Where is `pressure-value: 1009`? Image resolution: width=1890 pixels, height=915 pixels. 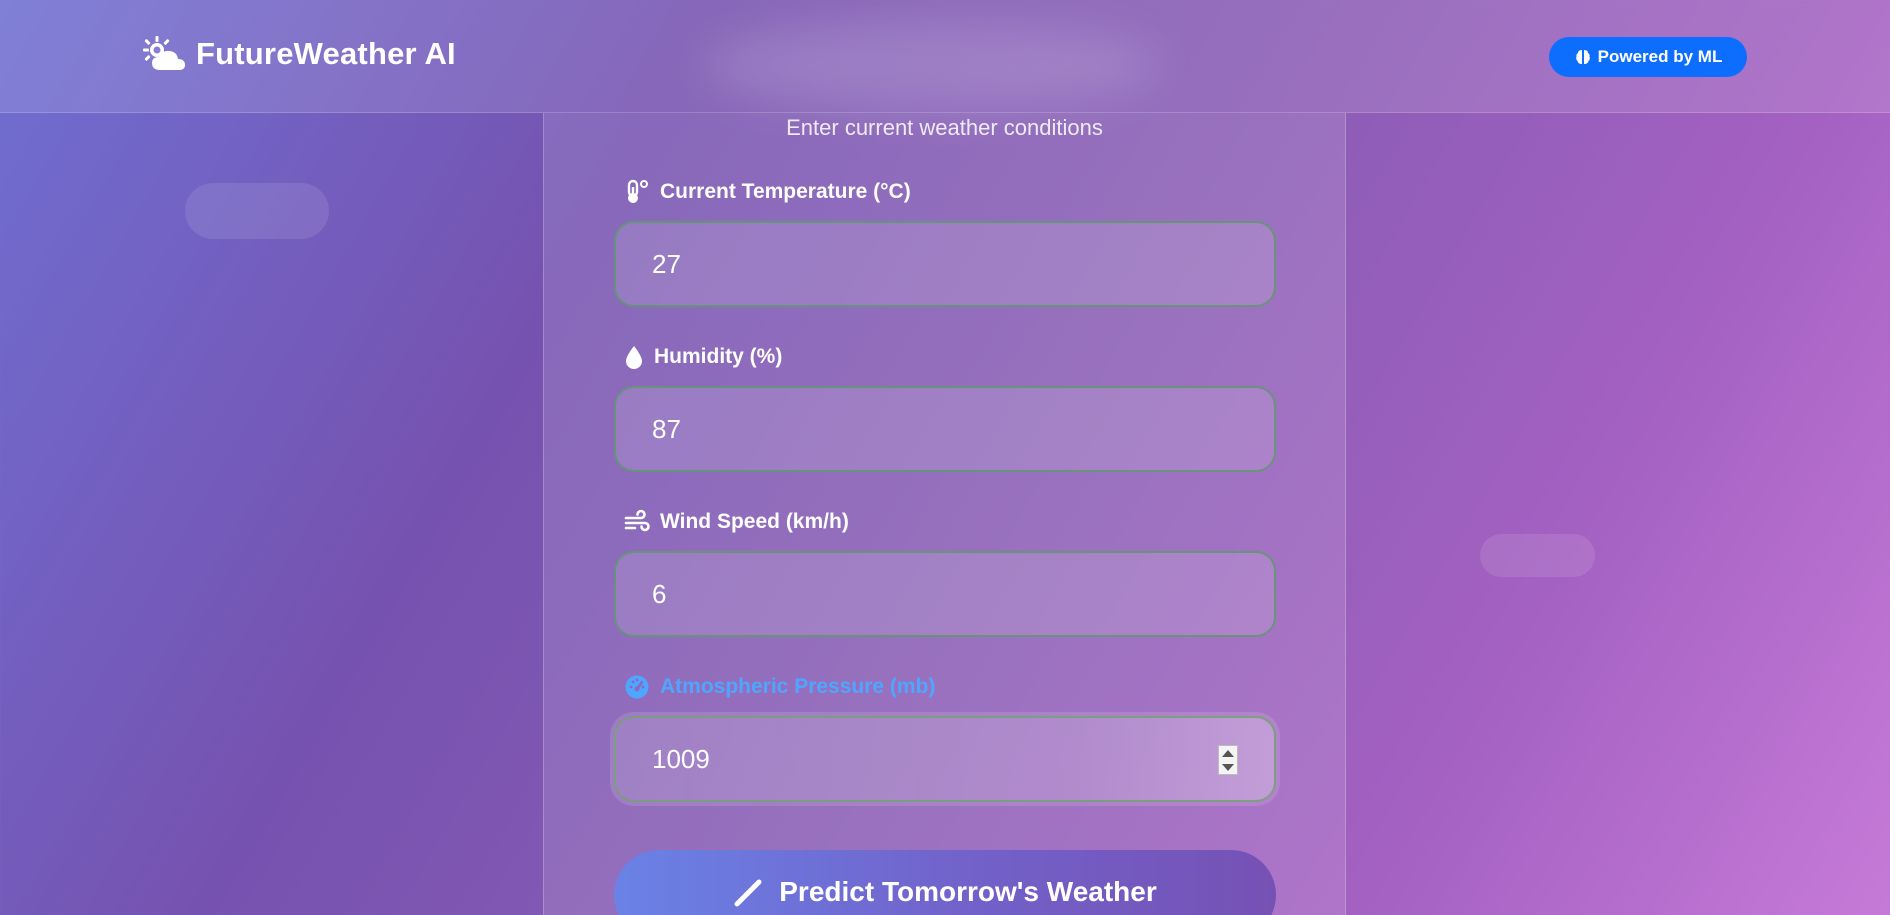 pressure-value: 1009 is located at coordinates (681, 758).